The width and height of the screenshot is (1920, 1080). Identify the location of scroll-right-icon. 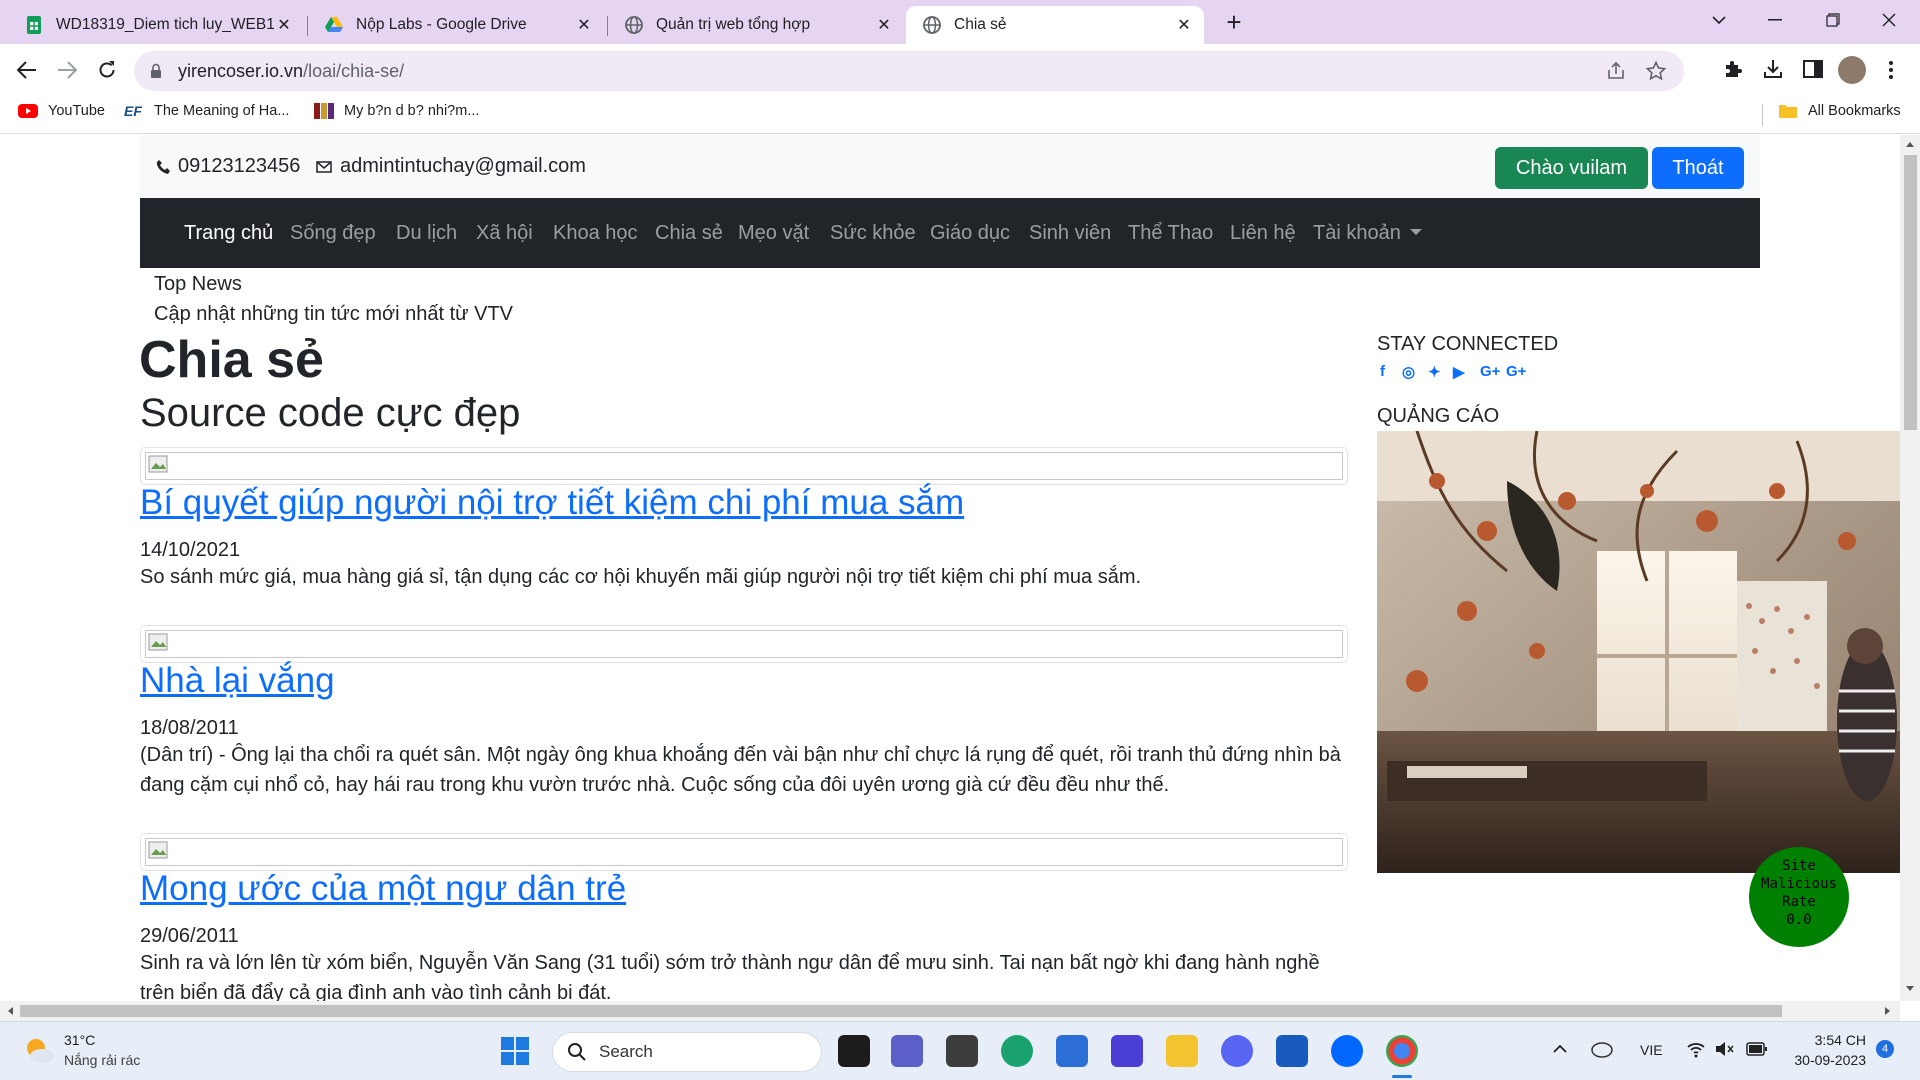
(1888, 1011).